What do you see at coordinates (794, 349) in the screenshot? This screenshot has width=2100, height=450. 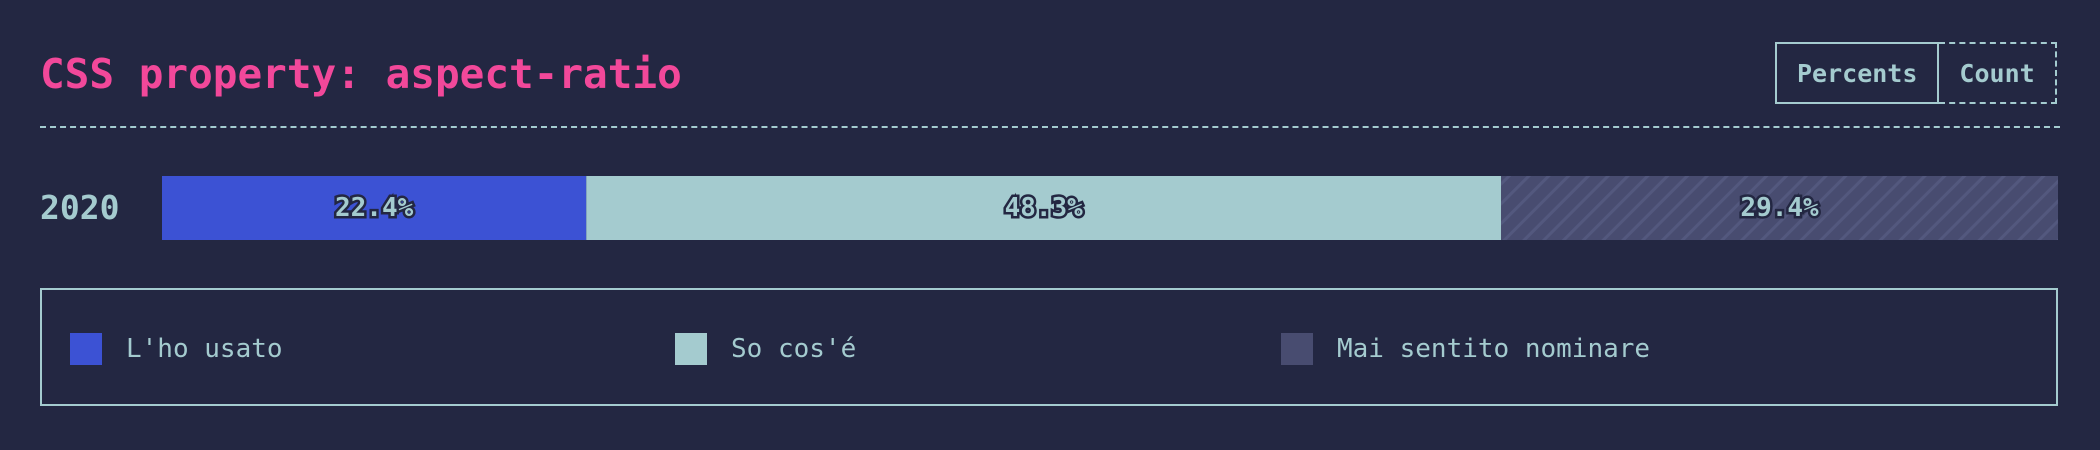 I see `legend-label-know: So cos'é` at bounding box center [794, 349].